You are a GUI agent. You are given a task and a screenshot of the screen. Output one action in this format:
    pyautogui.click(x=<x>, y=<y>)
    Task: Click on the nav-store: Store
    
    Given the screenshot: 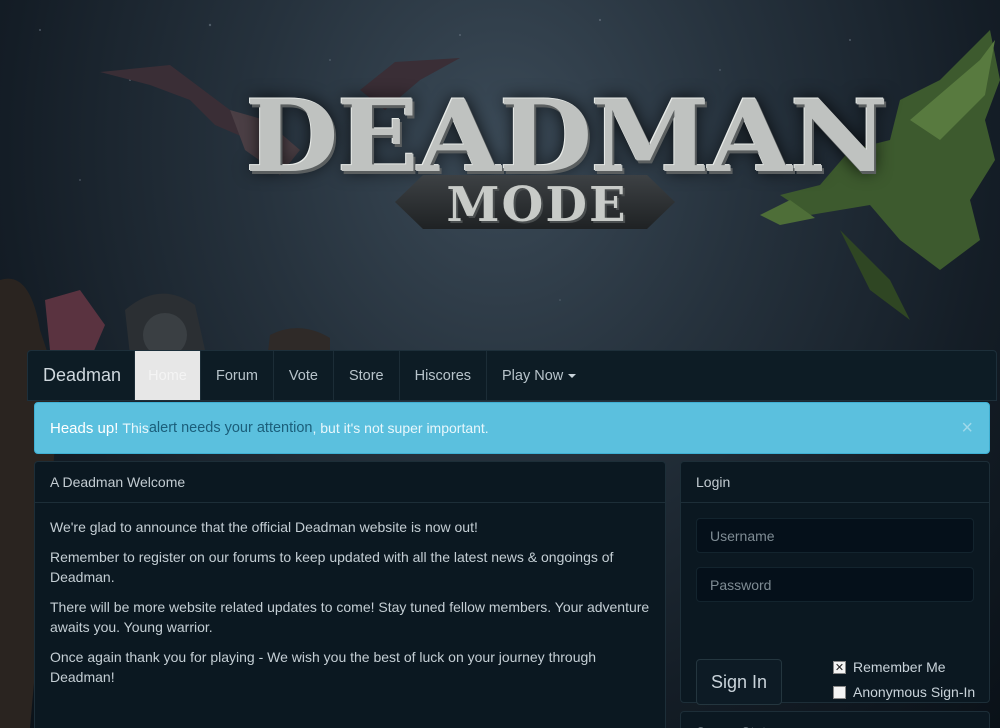 What is the action you would take?
    pyautogui.click(x=365, y=375)
    